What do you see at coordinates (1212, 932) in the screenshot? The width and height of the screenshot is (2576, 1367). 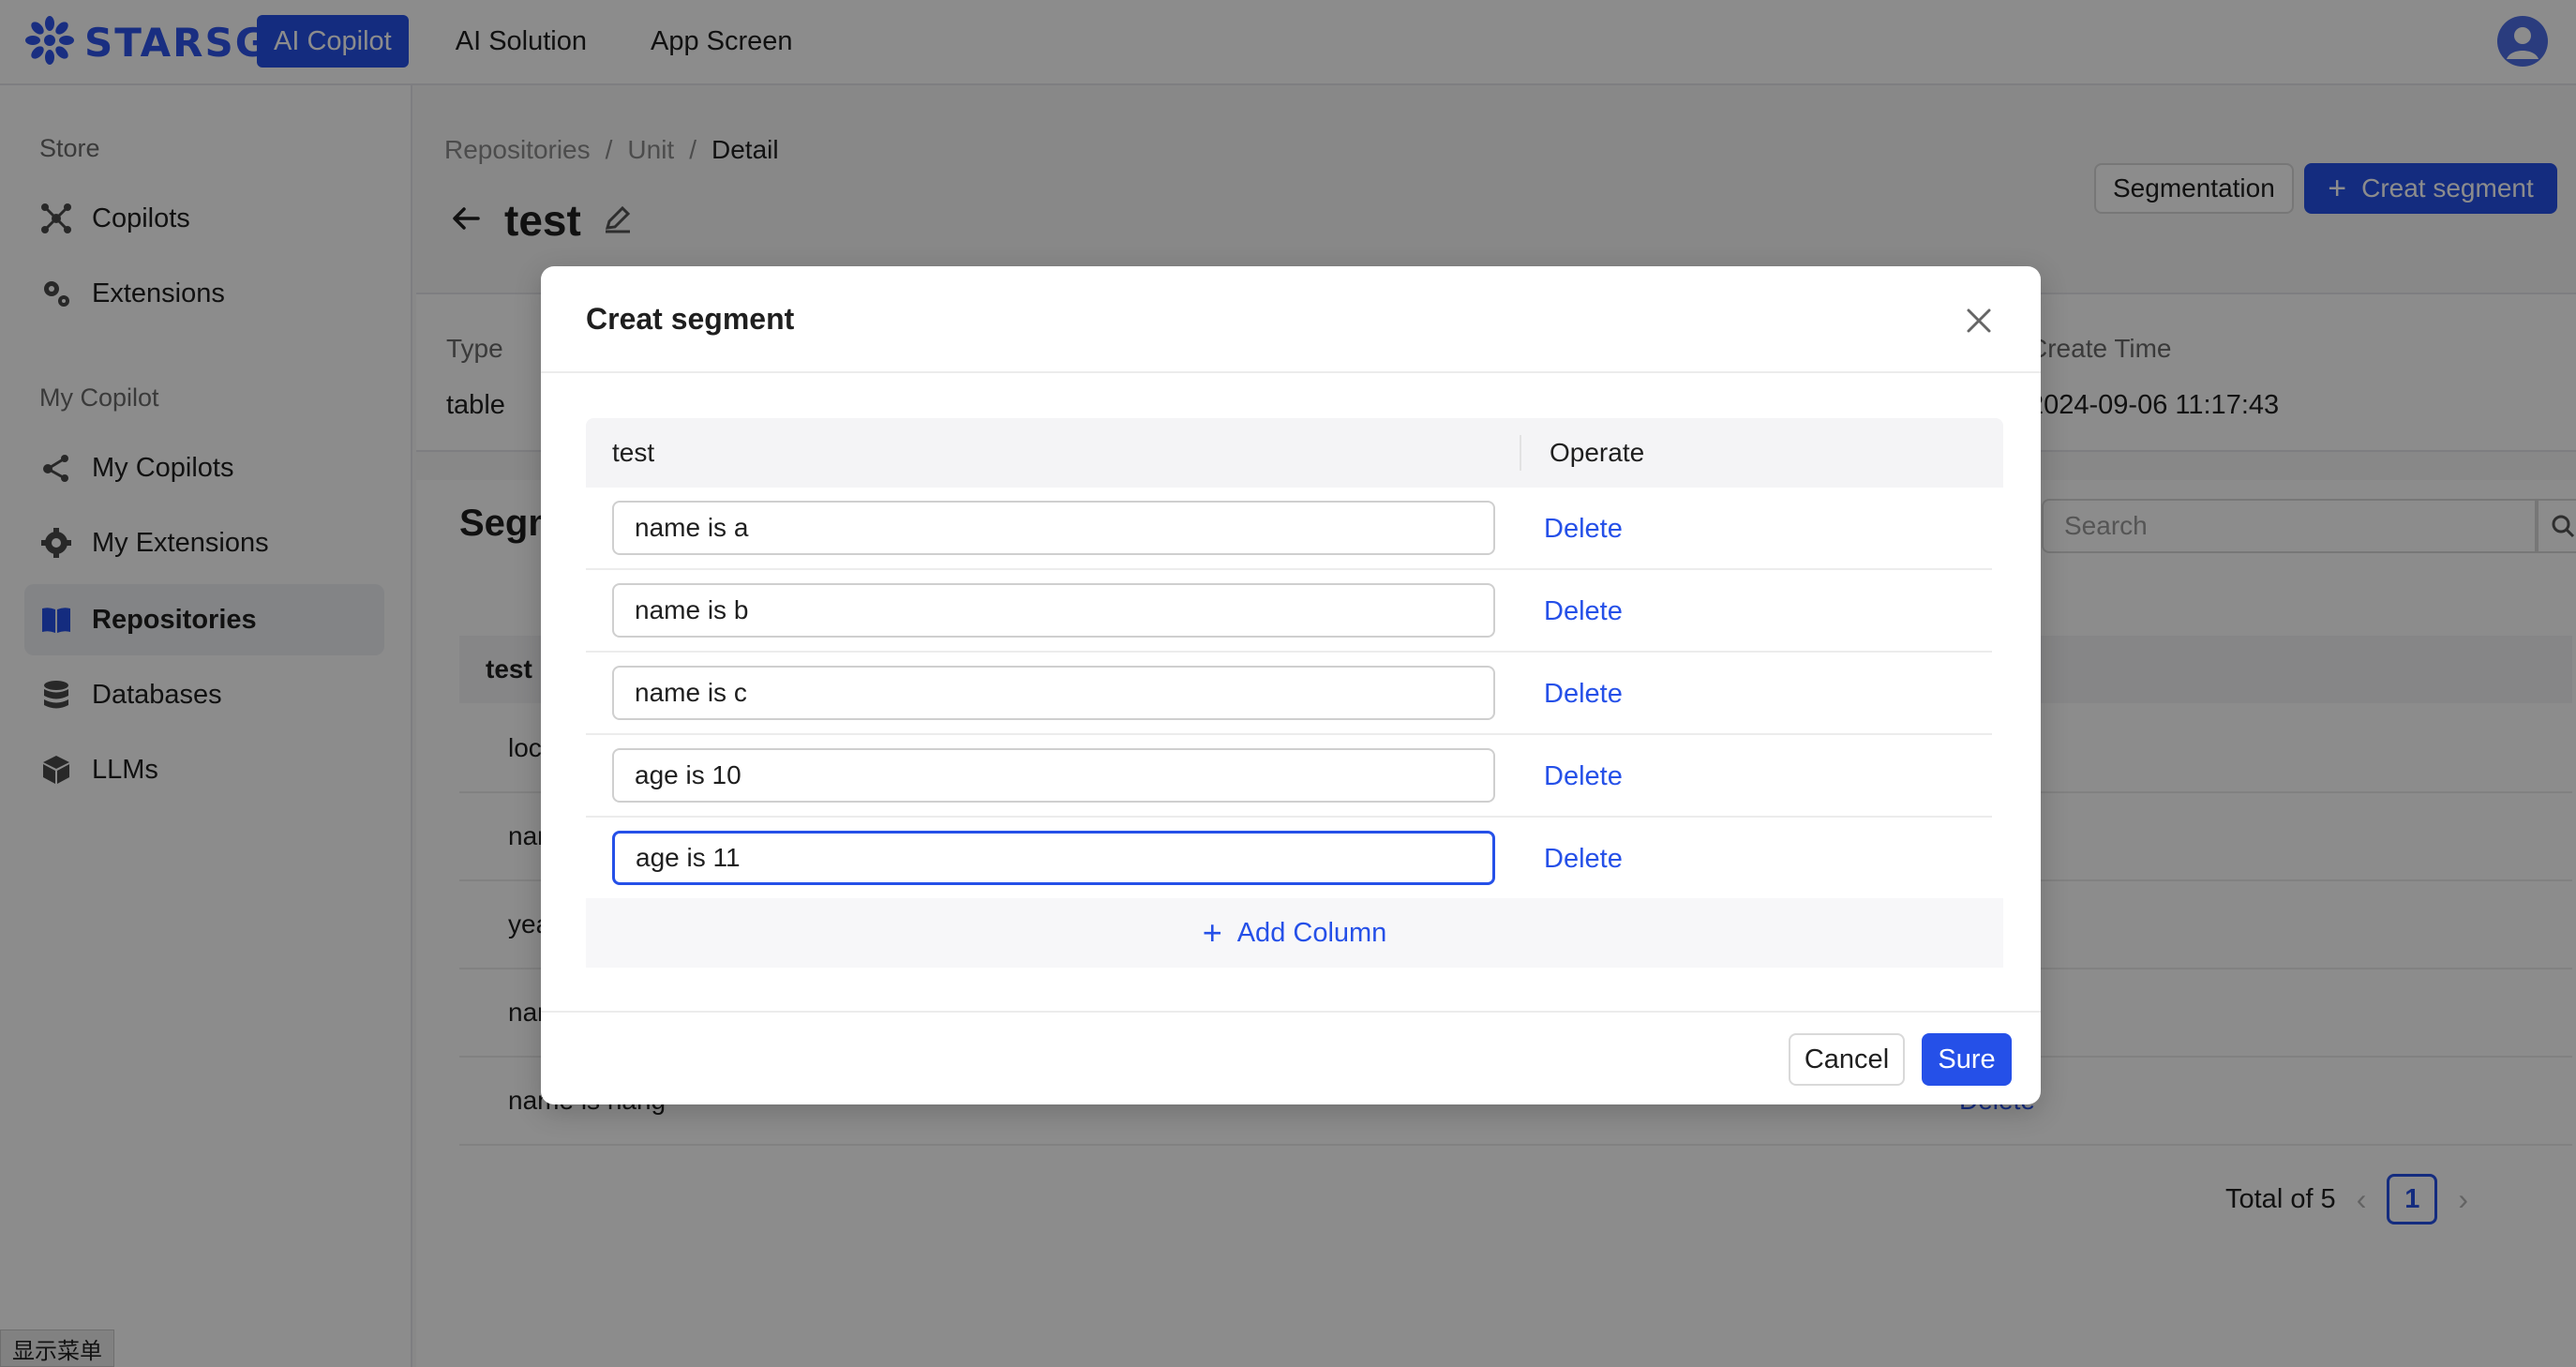 I see `plus-icon: +` at bounding box center [1212, 932].